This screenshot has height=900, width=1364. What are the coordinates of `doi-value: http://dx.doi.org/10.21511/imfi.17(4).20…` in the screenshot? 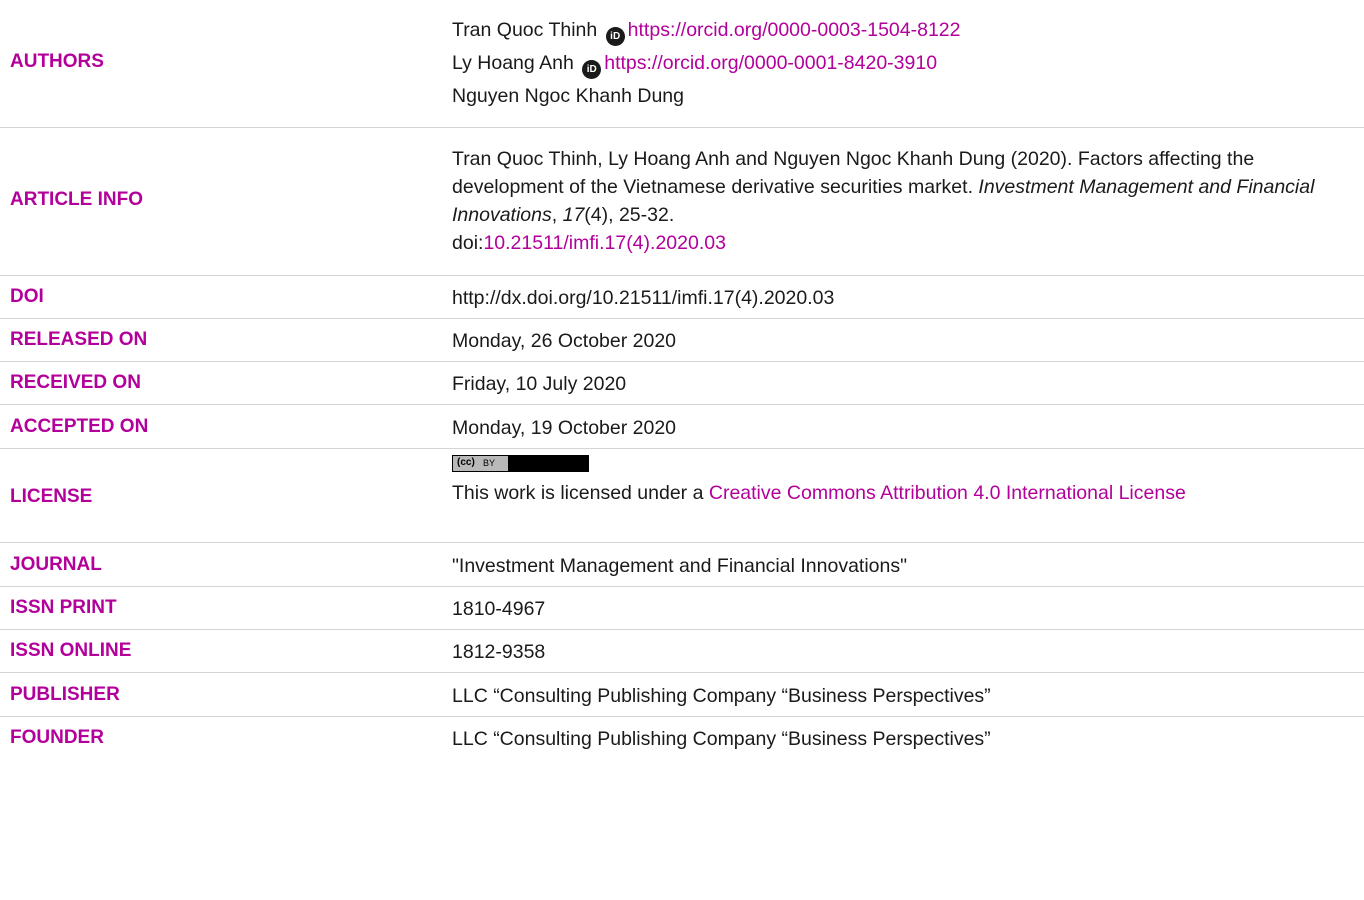 It's located at (643, 298).